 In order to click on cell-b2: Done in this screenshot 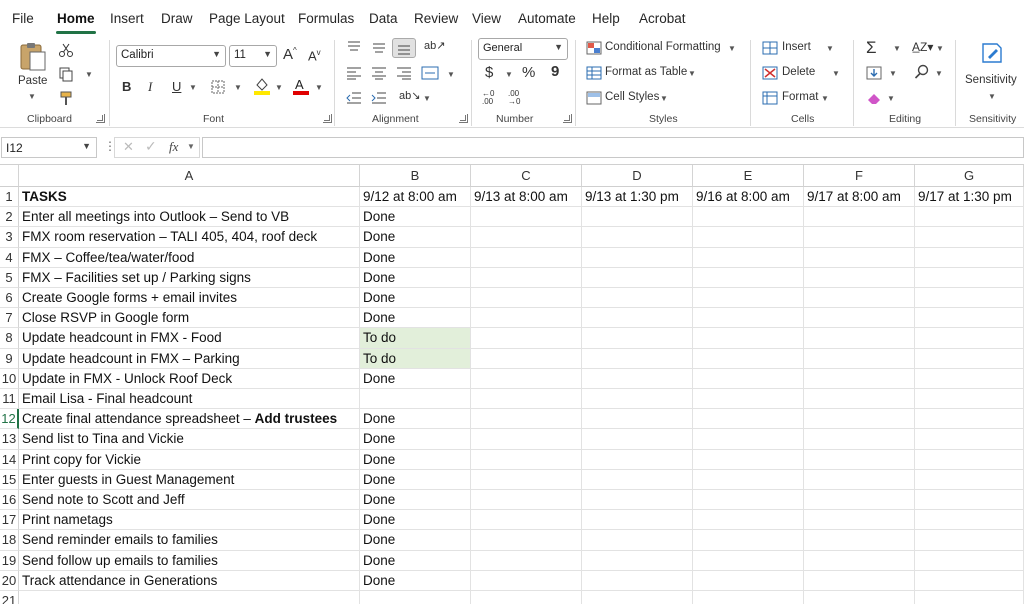, I will do `click(415, 217)`.